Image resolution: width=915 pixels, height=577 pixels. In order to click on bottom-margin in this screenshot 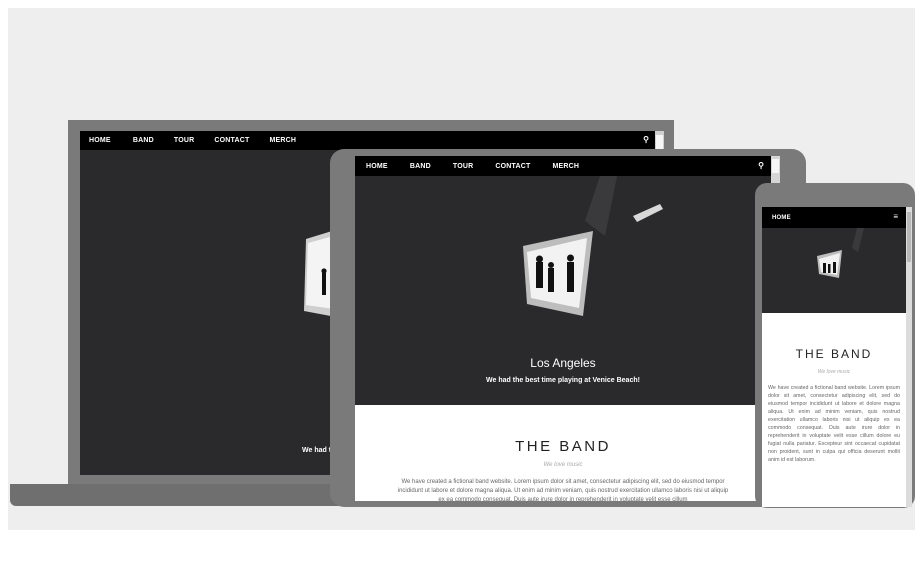, I will do `click(461, 553)`.